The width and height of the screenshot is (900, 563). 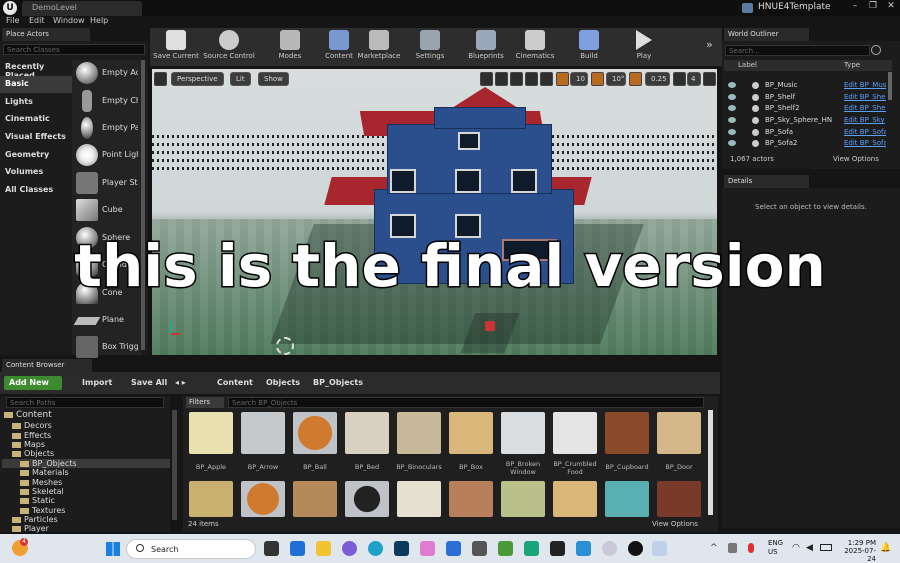 I want to click on source-control-button: Source Control, so click(x=229, y=47).